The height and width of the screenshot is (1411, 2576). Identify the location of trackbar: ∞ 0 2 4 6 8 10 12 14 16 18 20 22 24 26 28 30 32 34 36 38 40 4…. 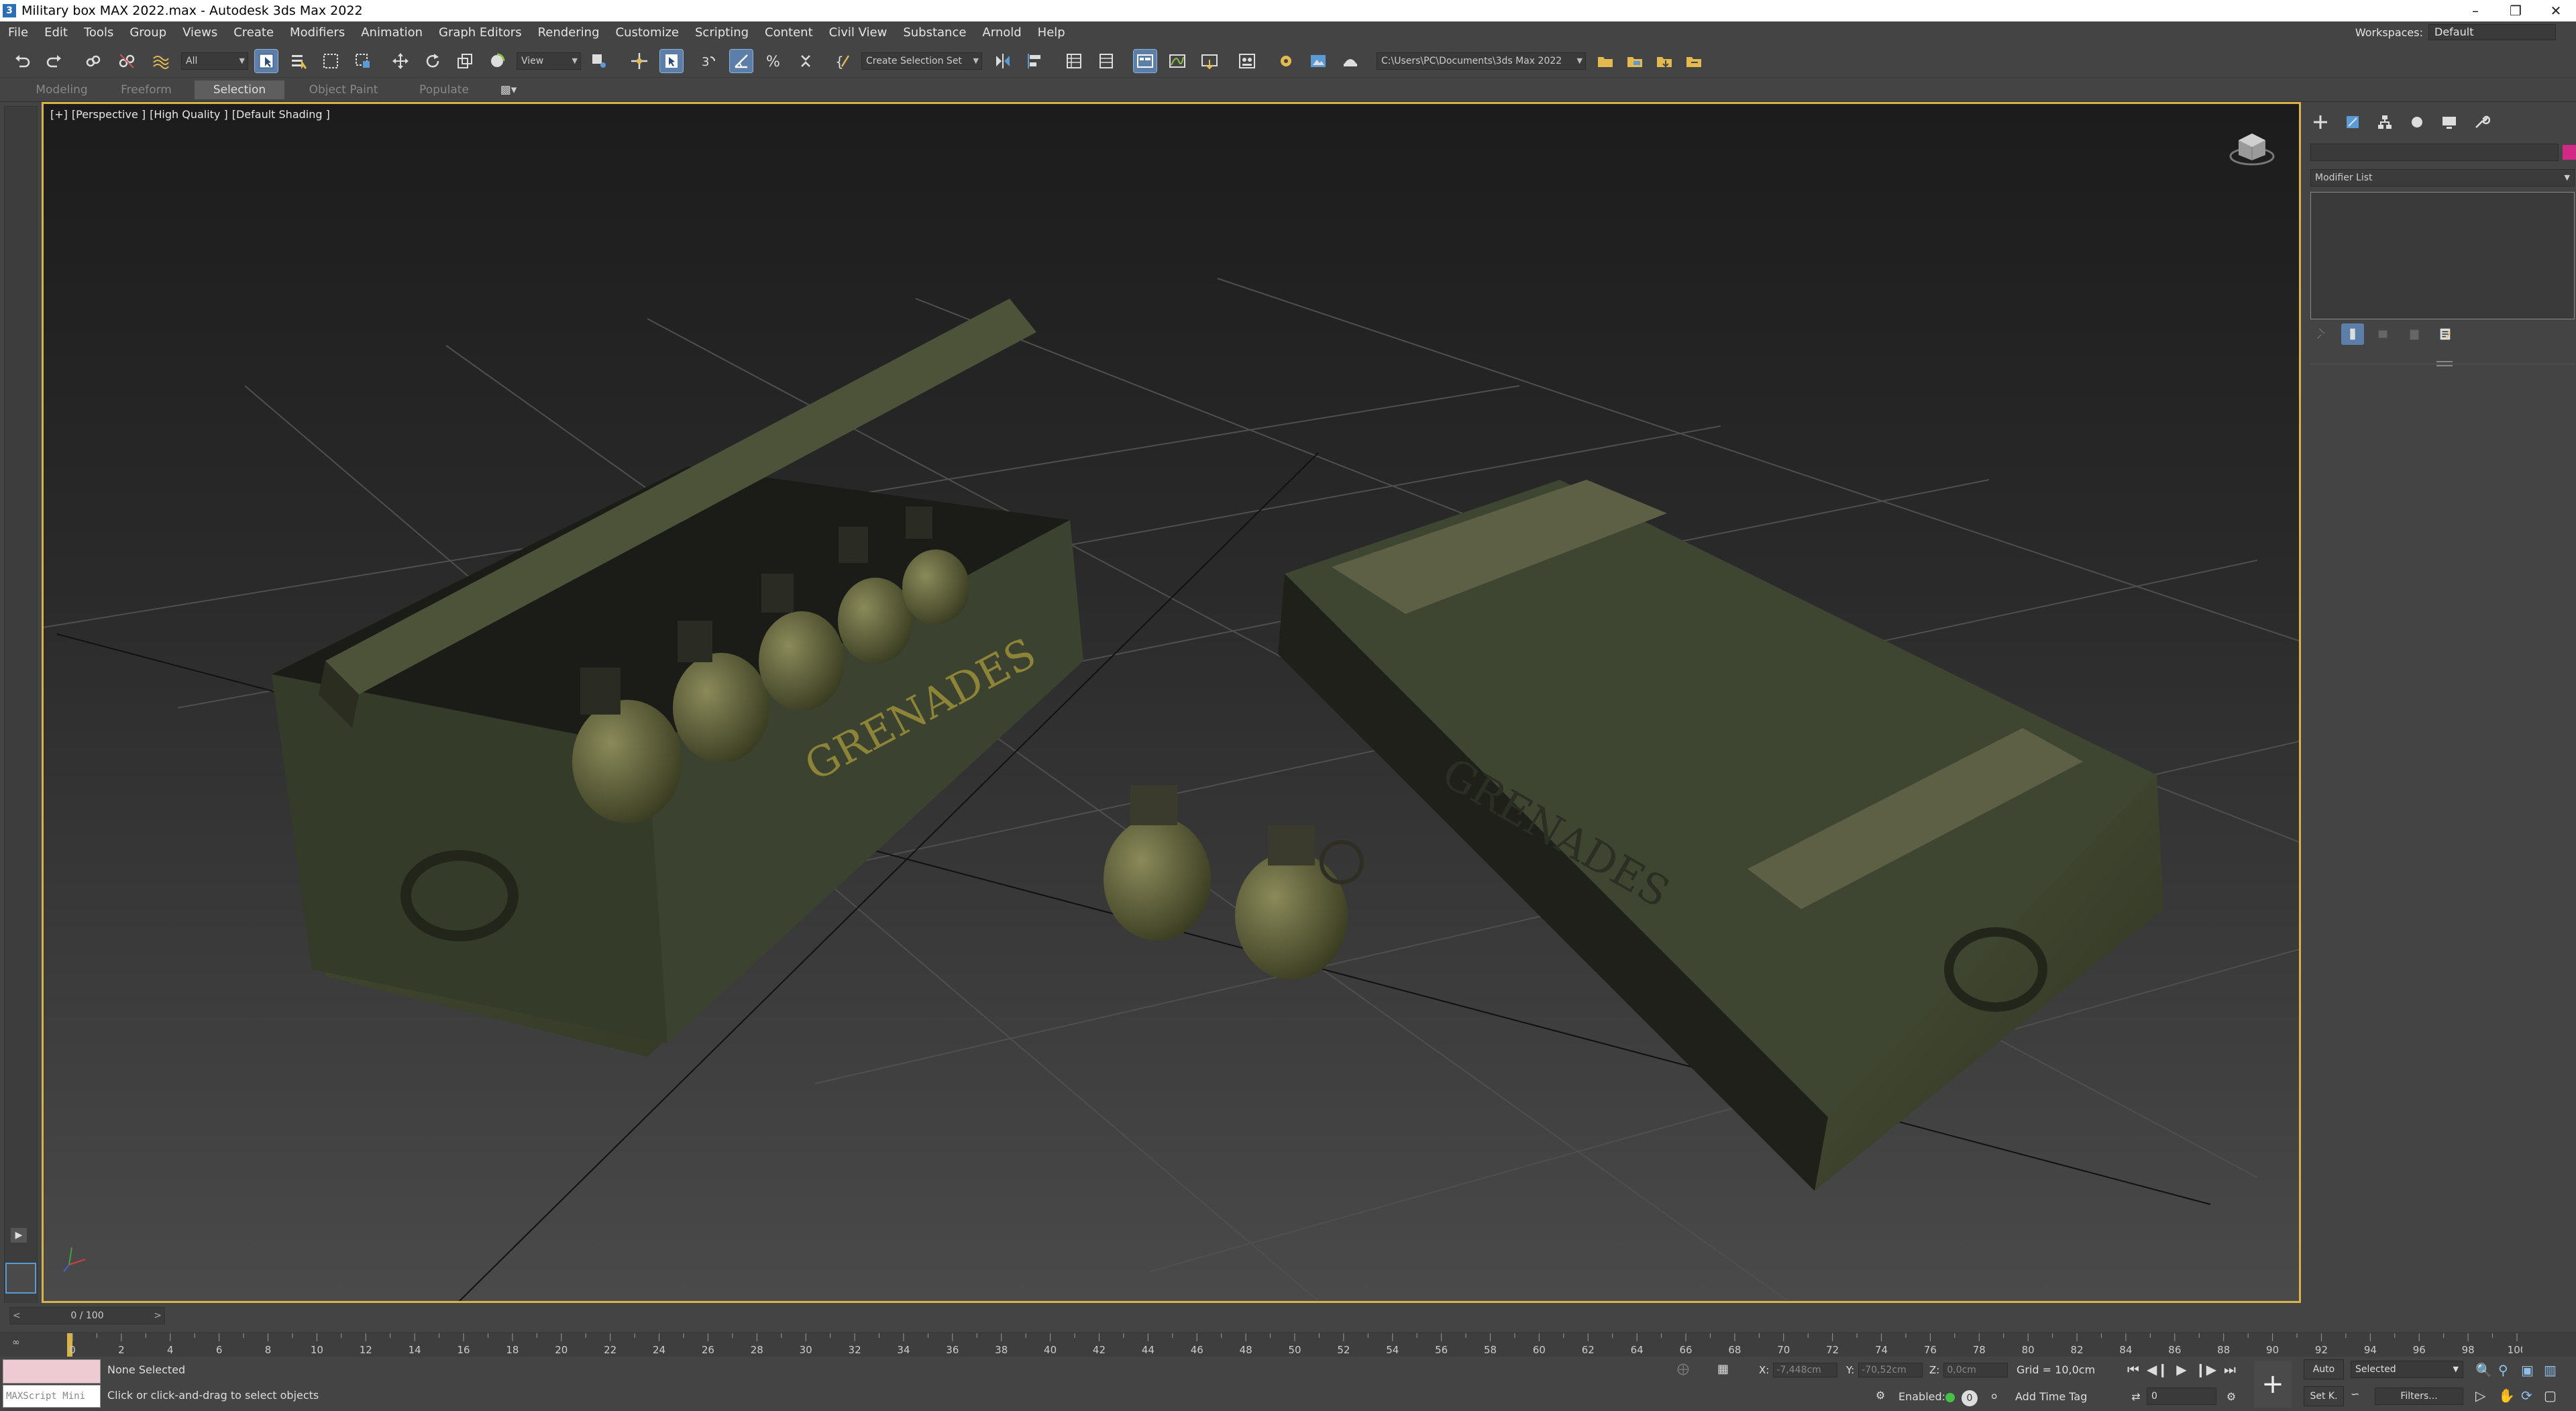
(1288, 1344).